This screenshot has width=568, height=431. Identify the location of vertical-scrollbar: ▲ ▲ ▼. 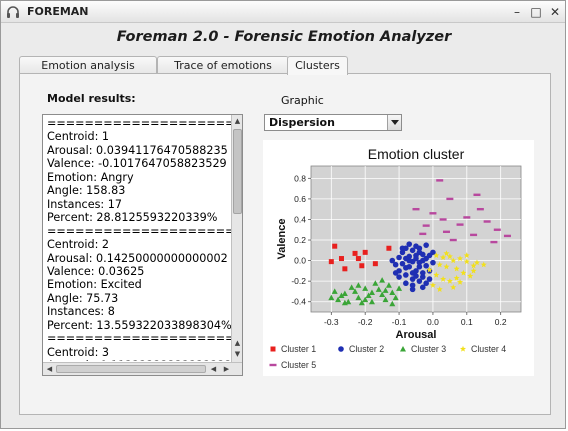
(236, 238).